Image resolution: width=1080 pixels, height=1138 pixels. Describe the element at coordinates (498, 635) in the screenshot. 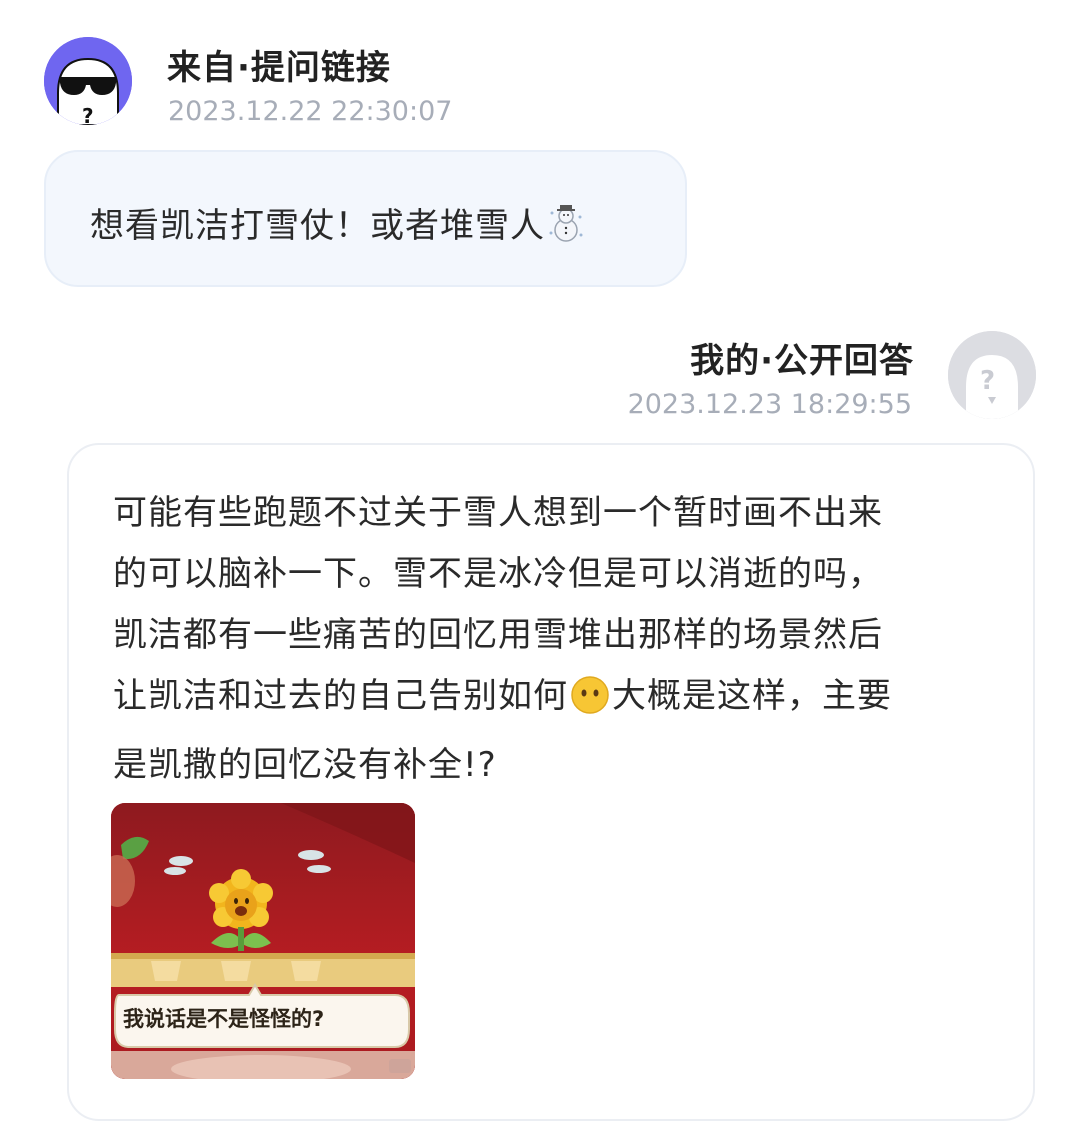

I see `answer-line: 凯洁都有一些痛苦的回忆用雪堆出那样的场景然后` at that location.